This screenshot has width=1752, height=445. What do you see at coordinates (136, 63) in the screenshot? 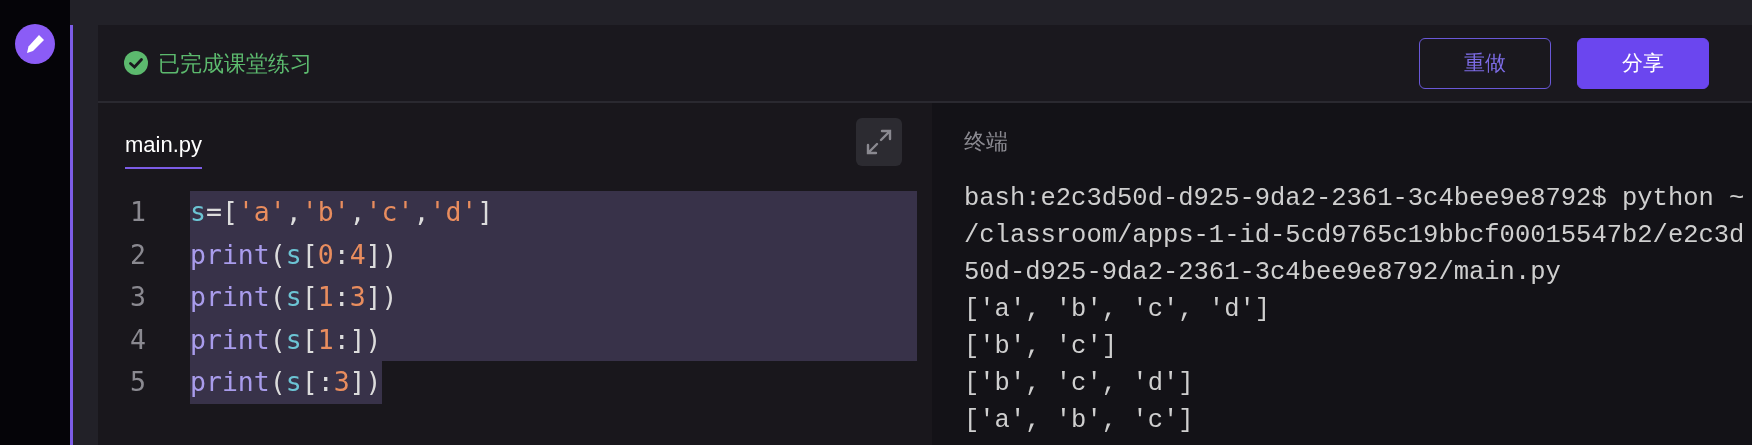
I see `check-icon` at bounding box center [136, 63].